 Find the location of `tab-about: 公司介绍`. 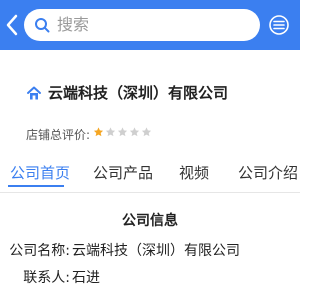

tab-about: 公司介绍 is located at coordinates (268, 172).